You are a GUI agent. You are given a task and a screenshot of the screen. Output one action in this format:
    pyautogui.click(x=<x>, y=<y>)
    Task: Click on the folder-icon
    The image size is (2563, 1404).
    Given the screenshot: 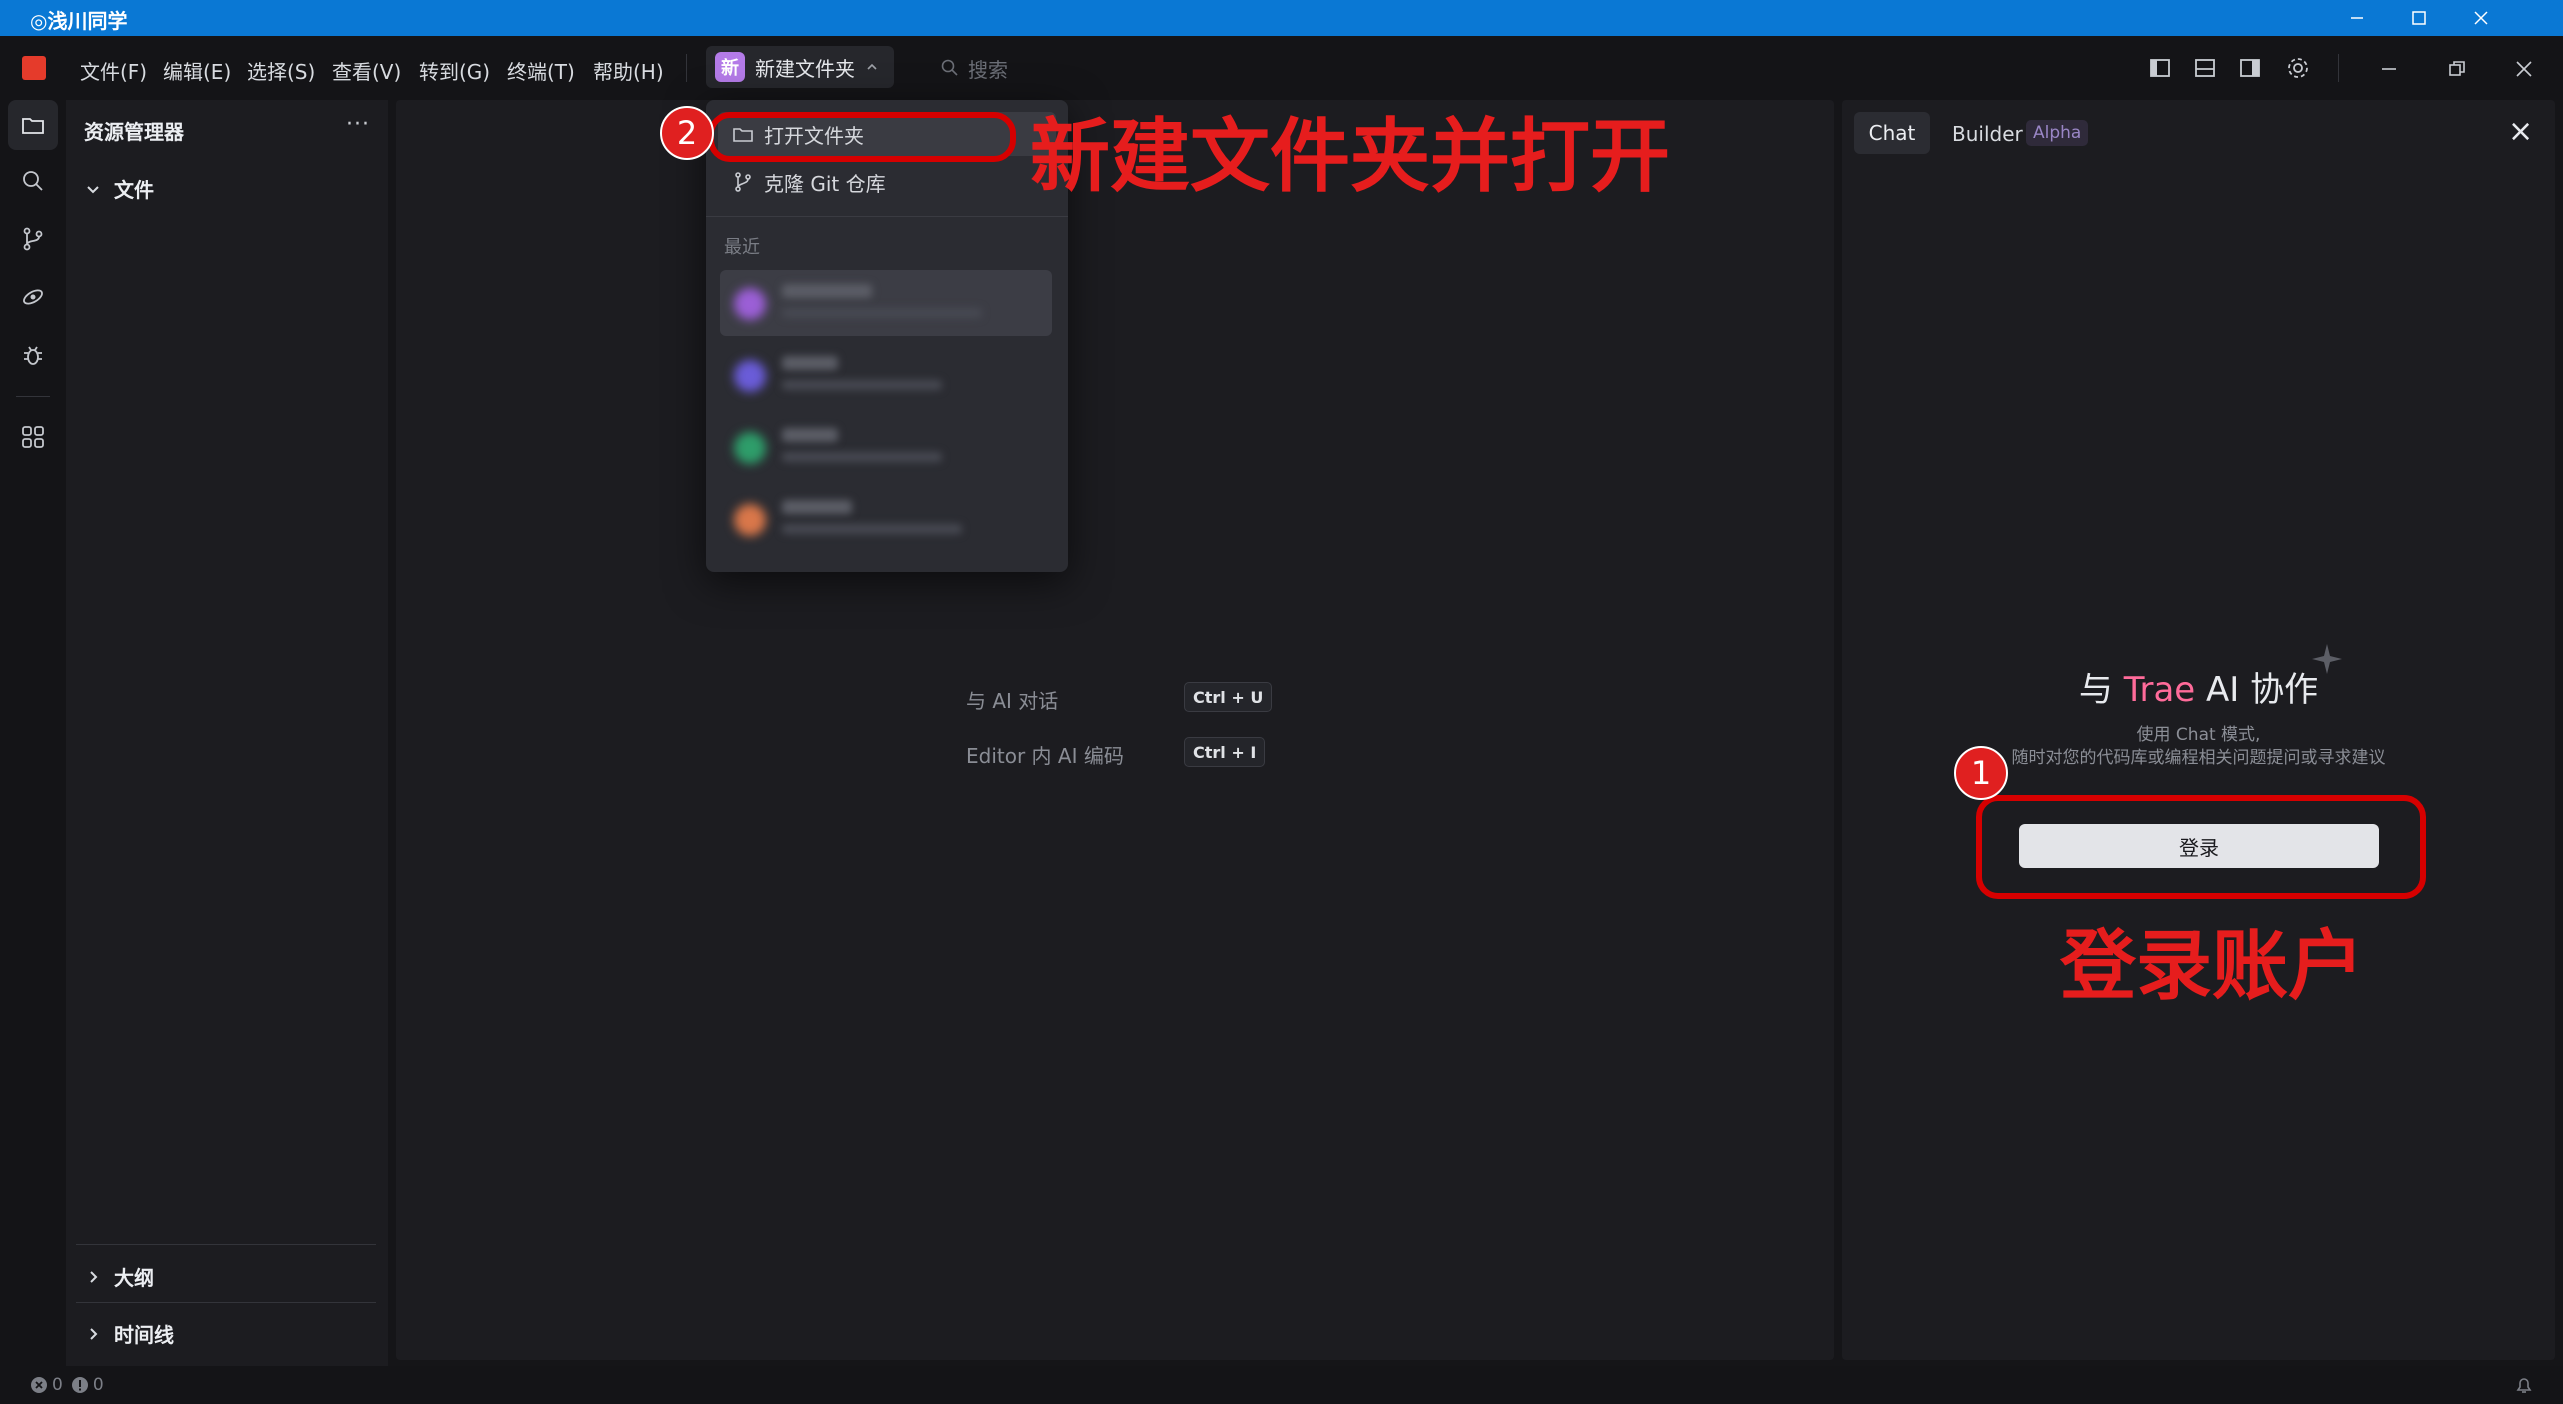 What is the action you would take?
    pyautogui.click(x=33, y=126)
    